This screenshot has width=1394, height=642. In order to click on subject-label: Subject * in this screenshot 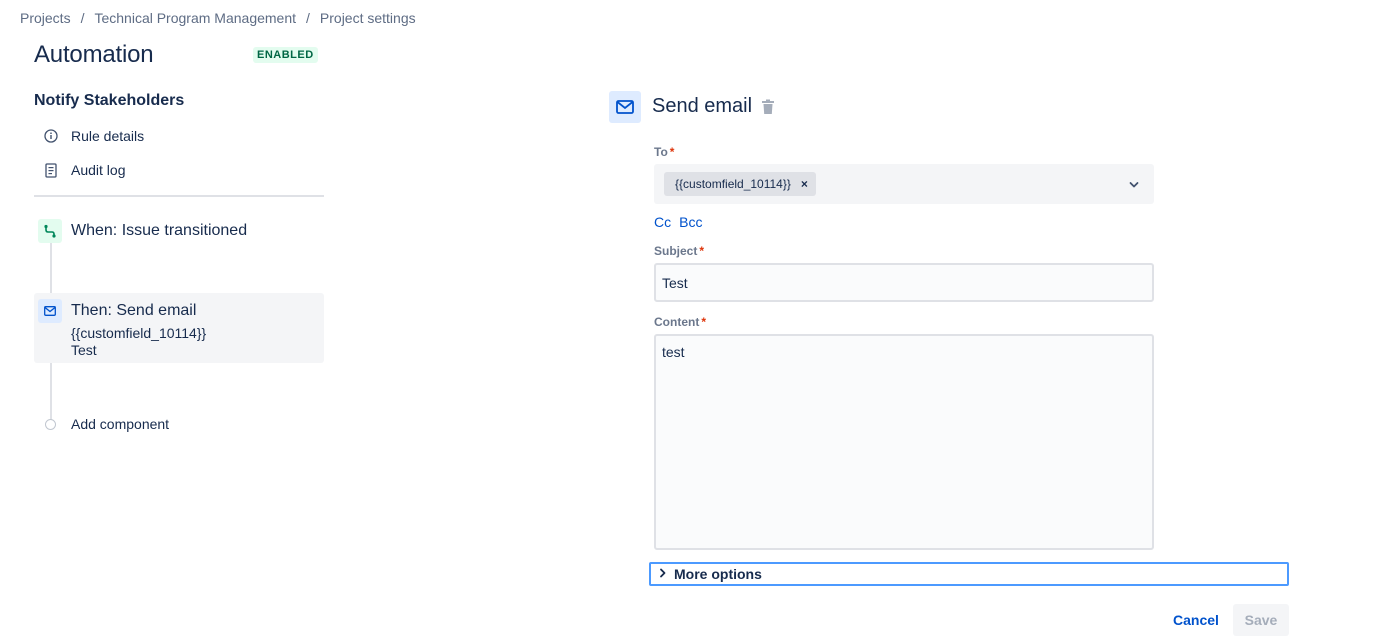, I will do `click(679, 251)`.